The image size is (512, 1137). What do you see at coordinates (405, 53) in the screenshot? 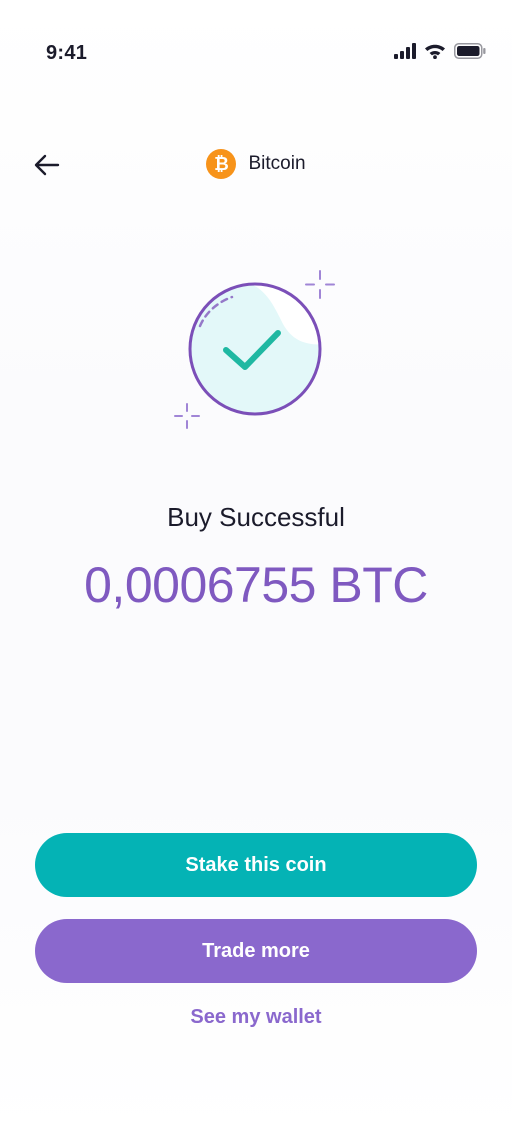
I see `signal-icon` at bounding box center [405, 53].